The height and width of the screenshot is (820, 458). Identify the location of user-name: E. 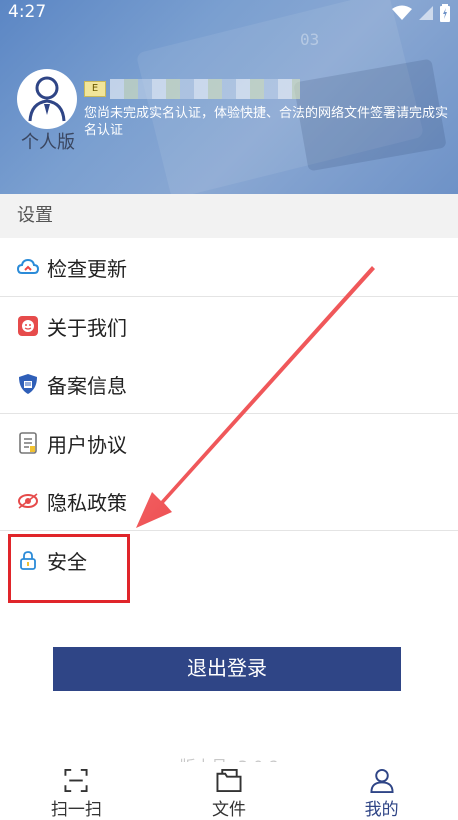
(194, 89).